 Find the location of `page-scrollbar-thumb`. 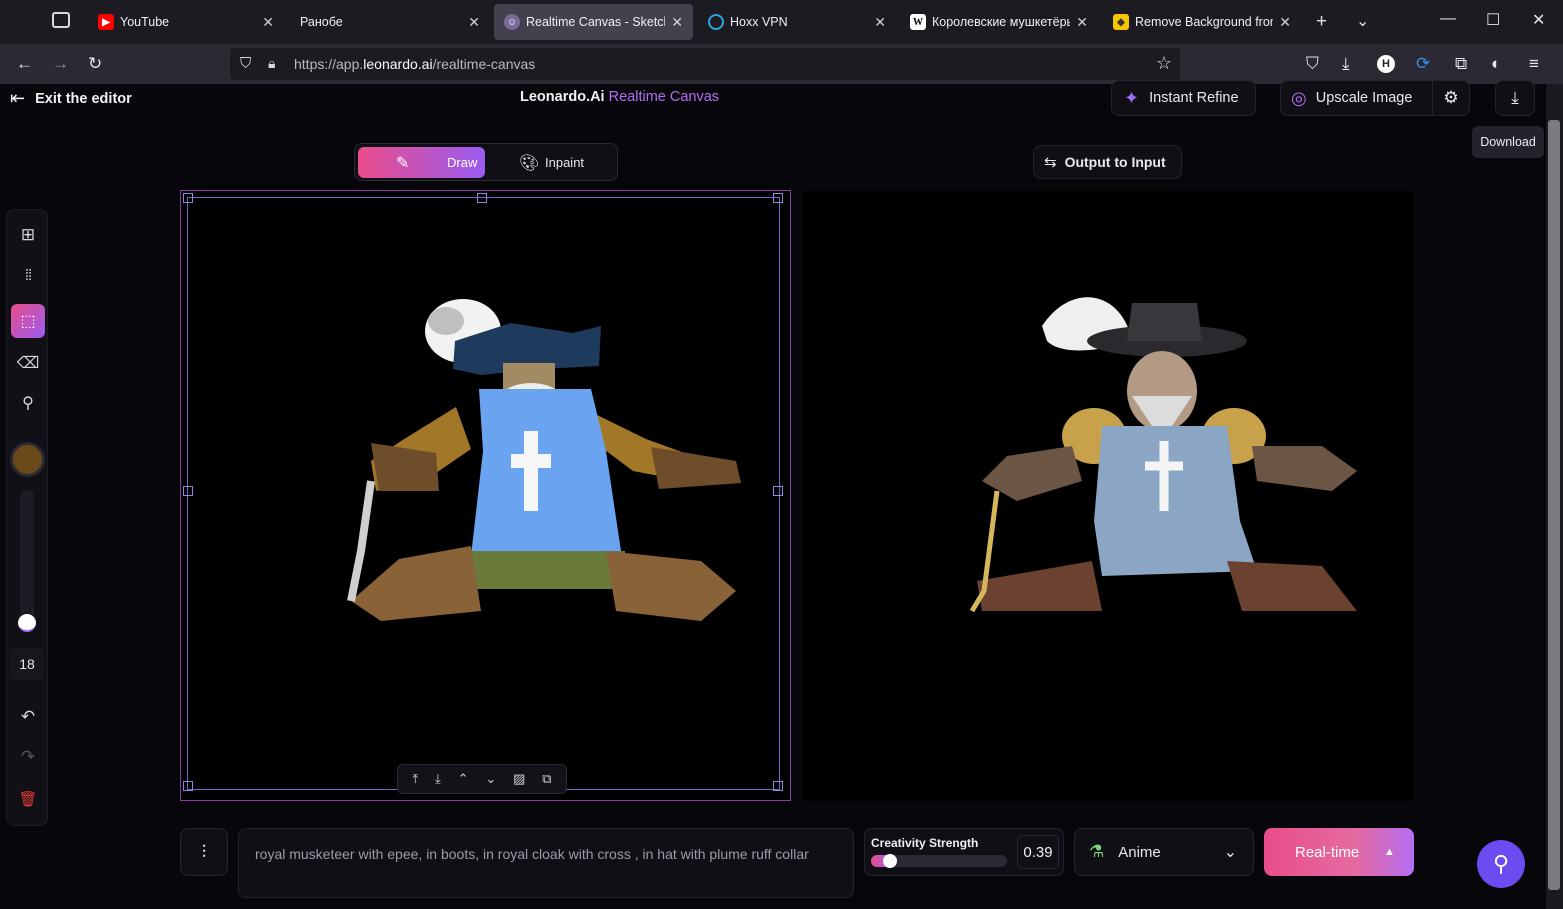

page-scrollbar-thumb is located at coordinates (1554, 505).